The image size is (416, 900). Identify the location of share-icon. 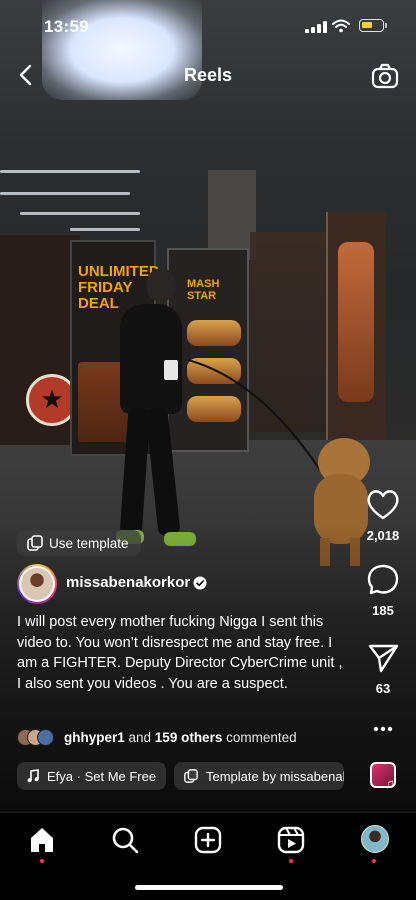
(383, 657).